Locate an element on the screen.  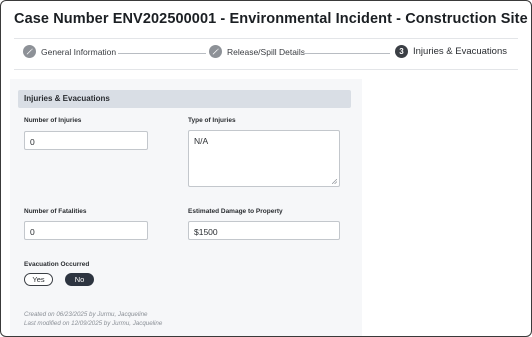
num-injuries-label: Number of Injuries is located at coordinates (53, 120).